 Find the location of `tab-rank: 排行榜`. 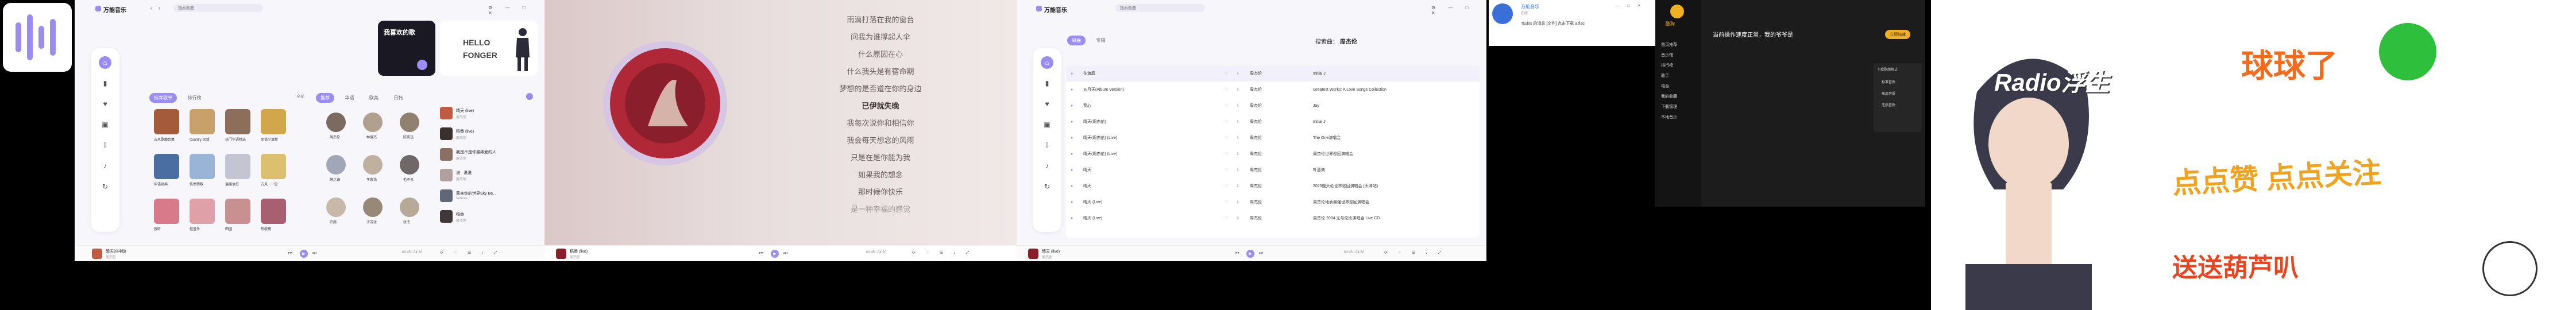

tab-rank: 排行榜 is located at coordinates (194, 98).